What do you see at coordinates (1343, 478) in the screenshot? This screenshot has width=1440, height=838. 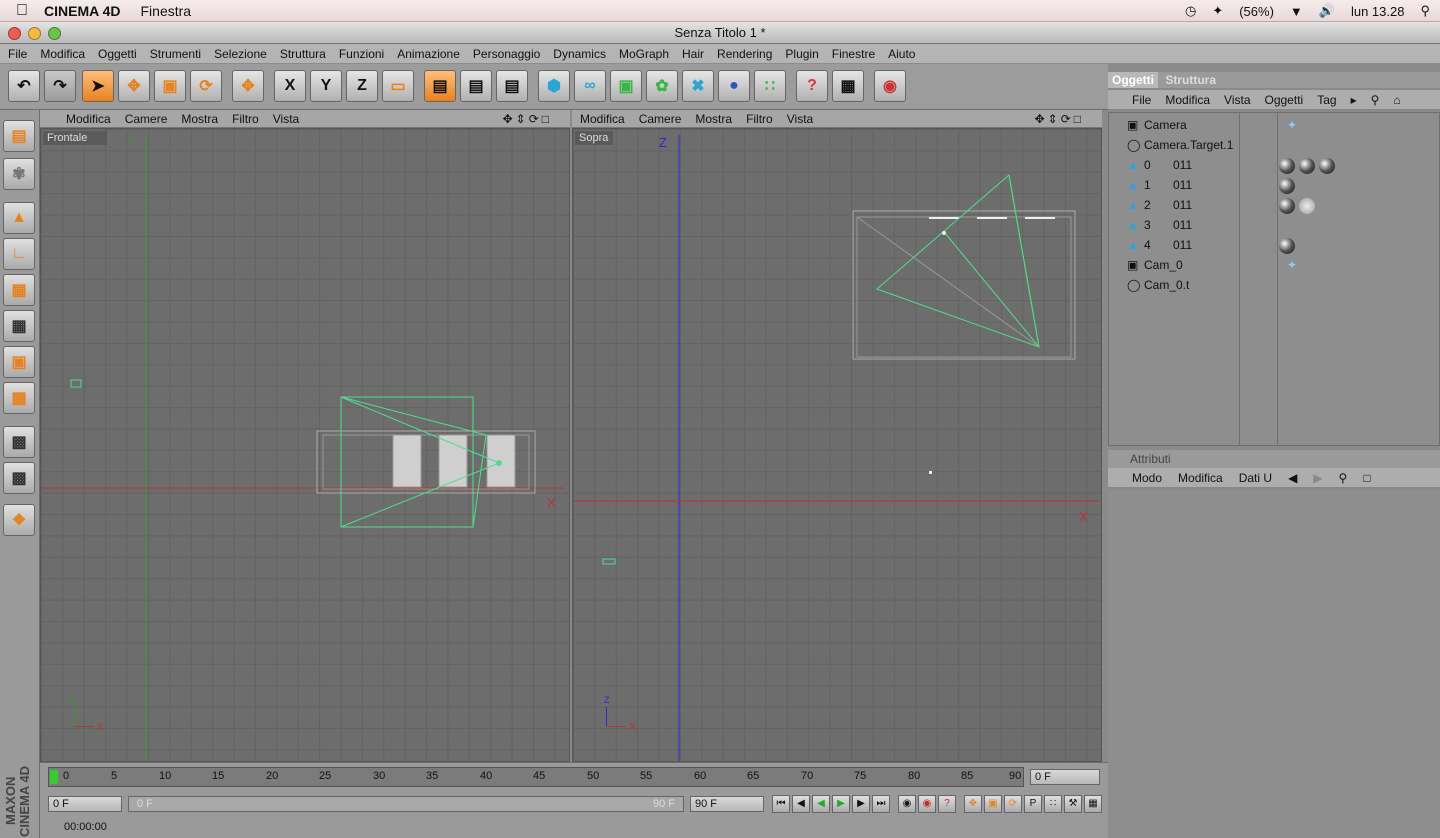 I see `attr-search-icon: ⚲` at bounding box center [1343, 478].